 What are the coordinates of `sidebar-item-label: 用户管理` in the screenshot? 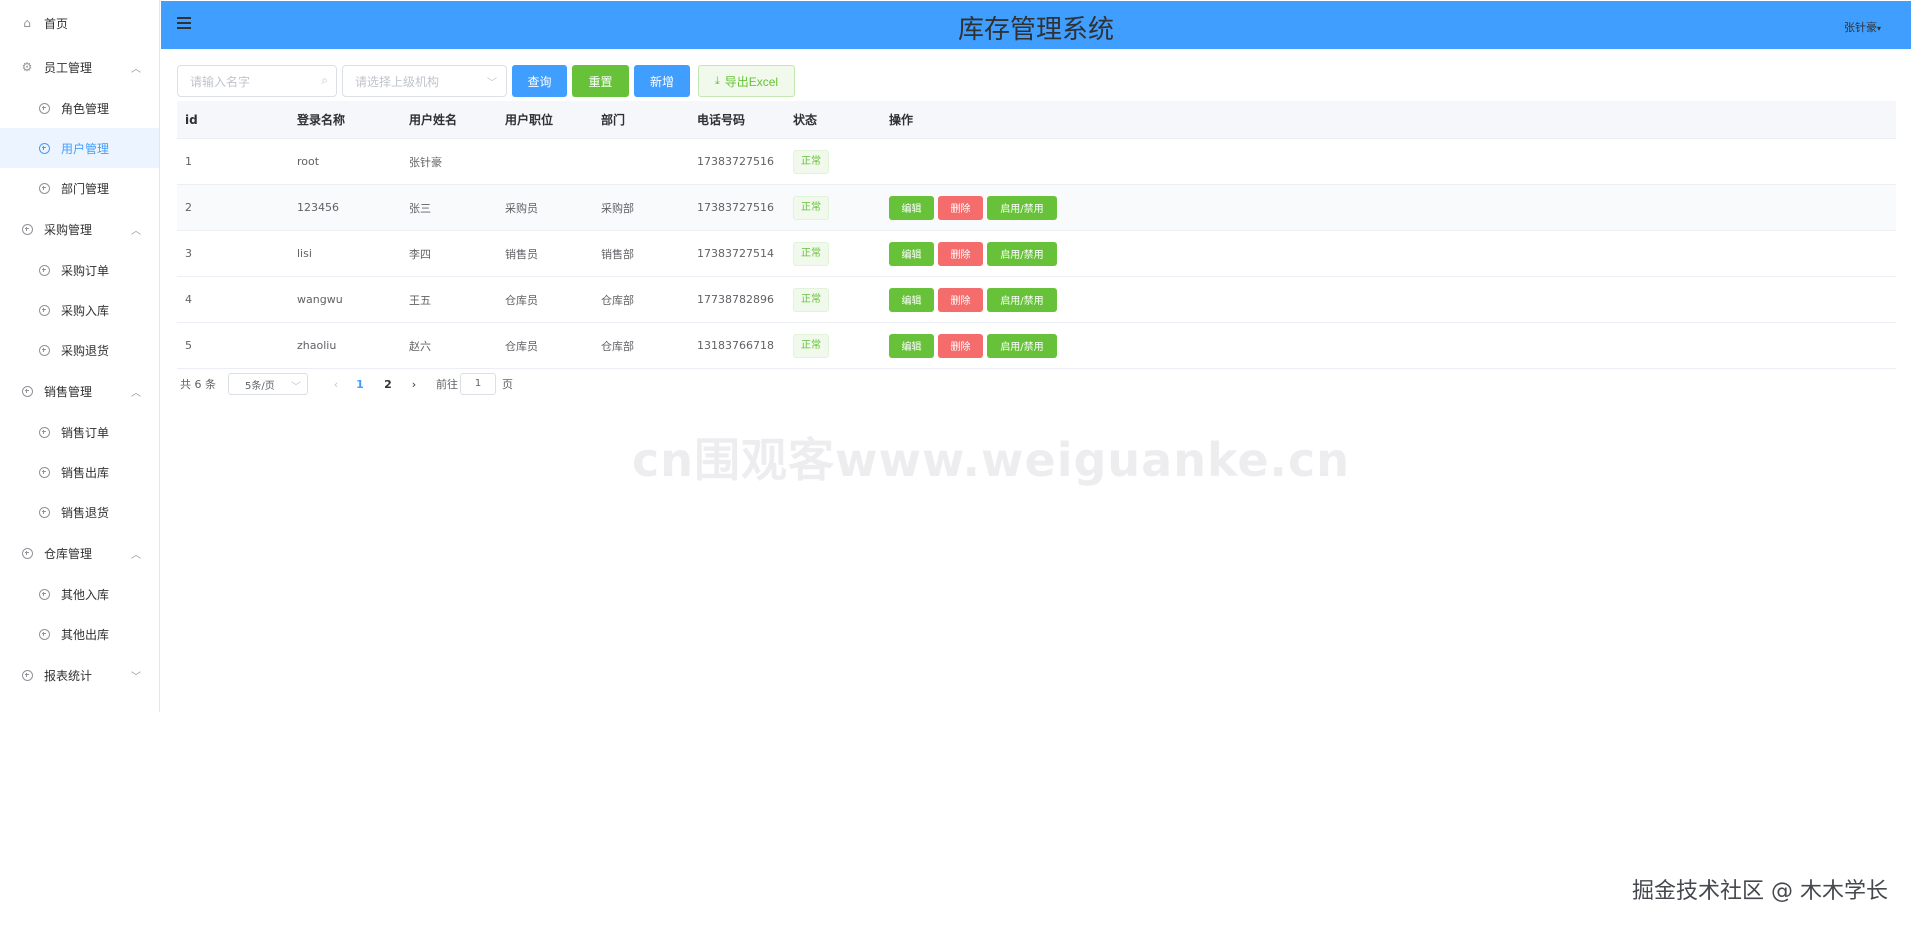 It's located at (85, 148).